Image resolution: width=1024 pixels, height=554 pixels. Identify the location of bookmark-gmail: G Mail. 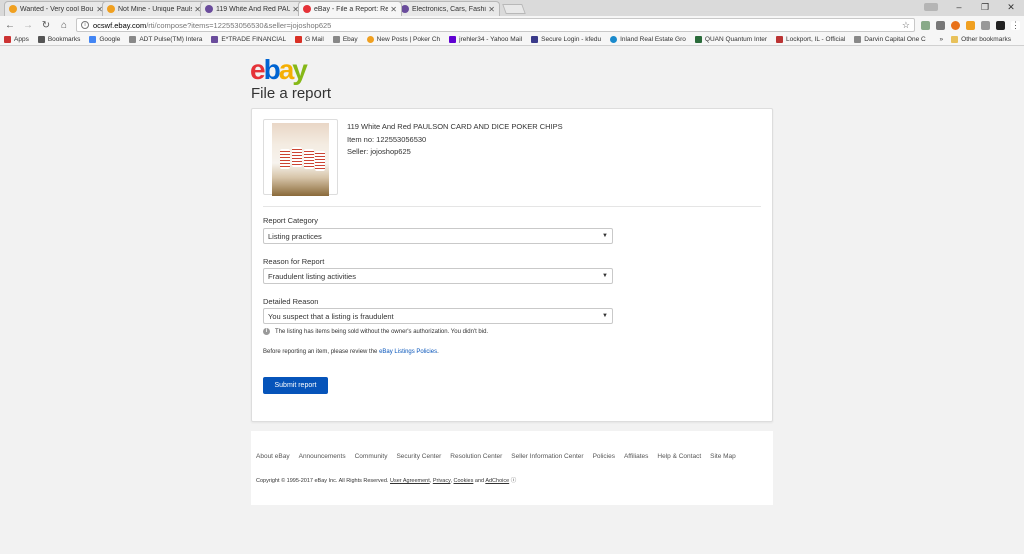
(309, 39).